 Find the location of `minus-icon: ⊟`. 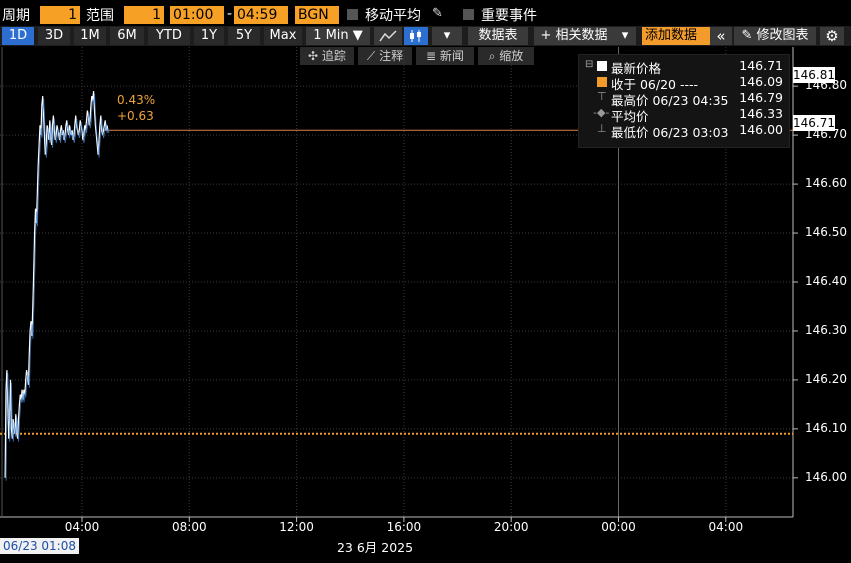

minus-icon: ⊟ is located at coordinates (589, 64).